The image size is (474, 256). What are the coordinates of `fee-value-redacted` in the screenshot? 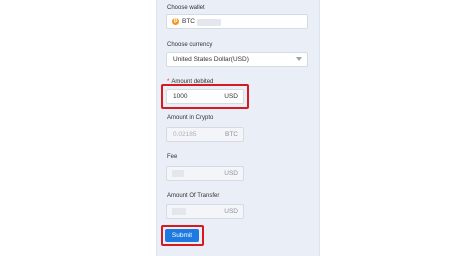 It's located at (178, 173).